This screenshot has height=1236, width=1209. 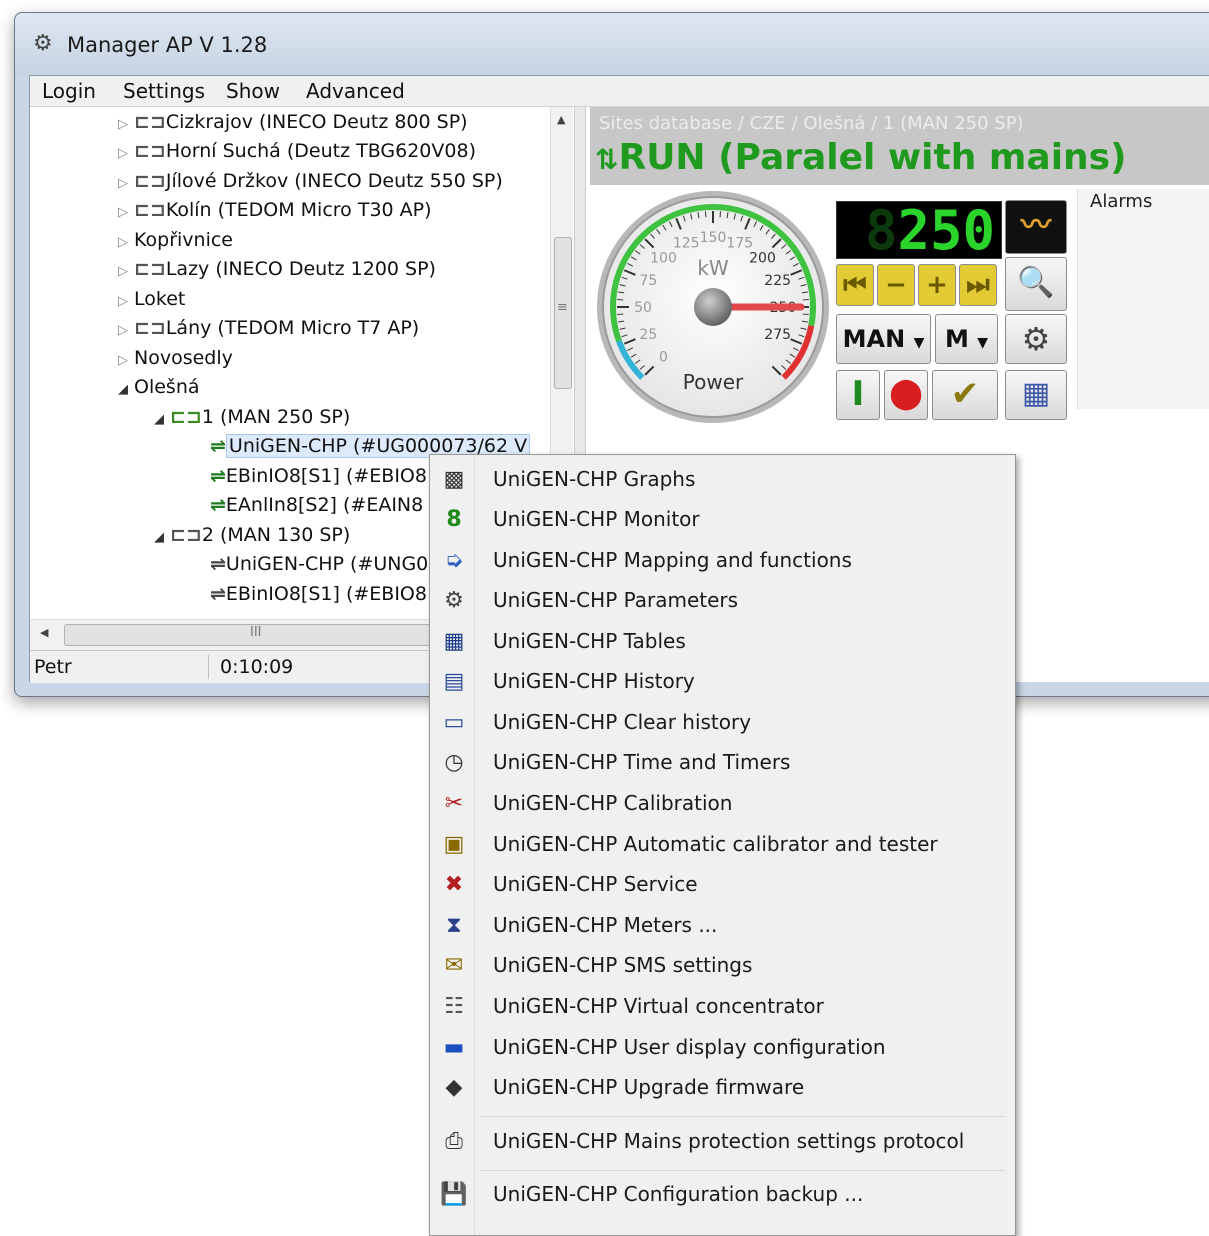 I want to click on calibrator-icon: ▣, so click(x=454, y=845).